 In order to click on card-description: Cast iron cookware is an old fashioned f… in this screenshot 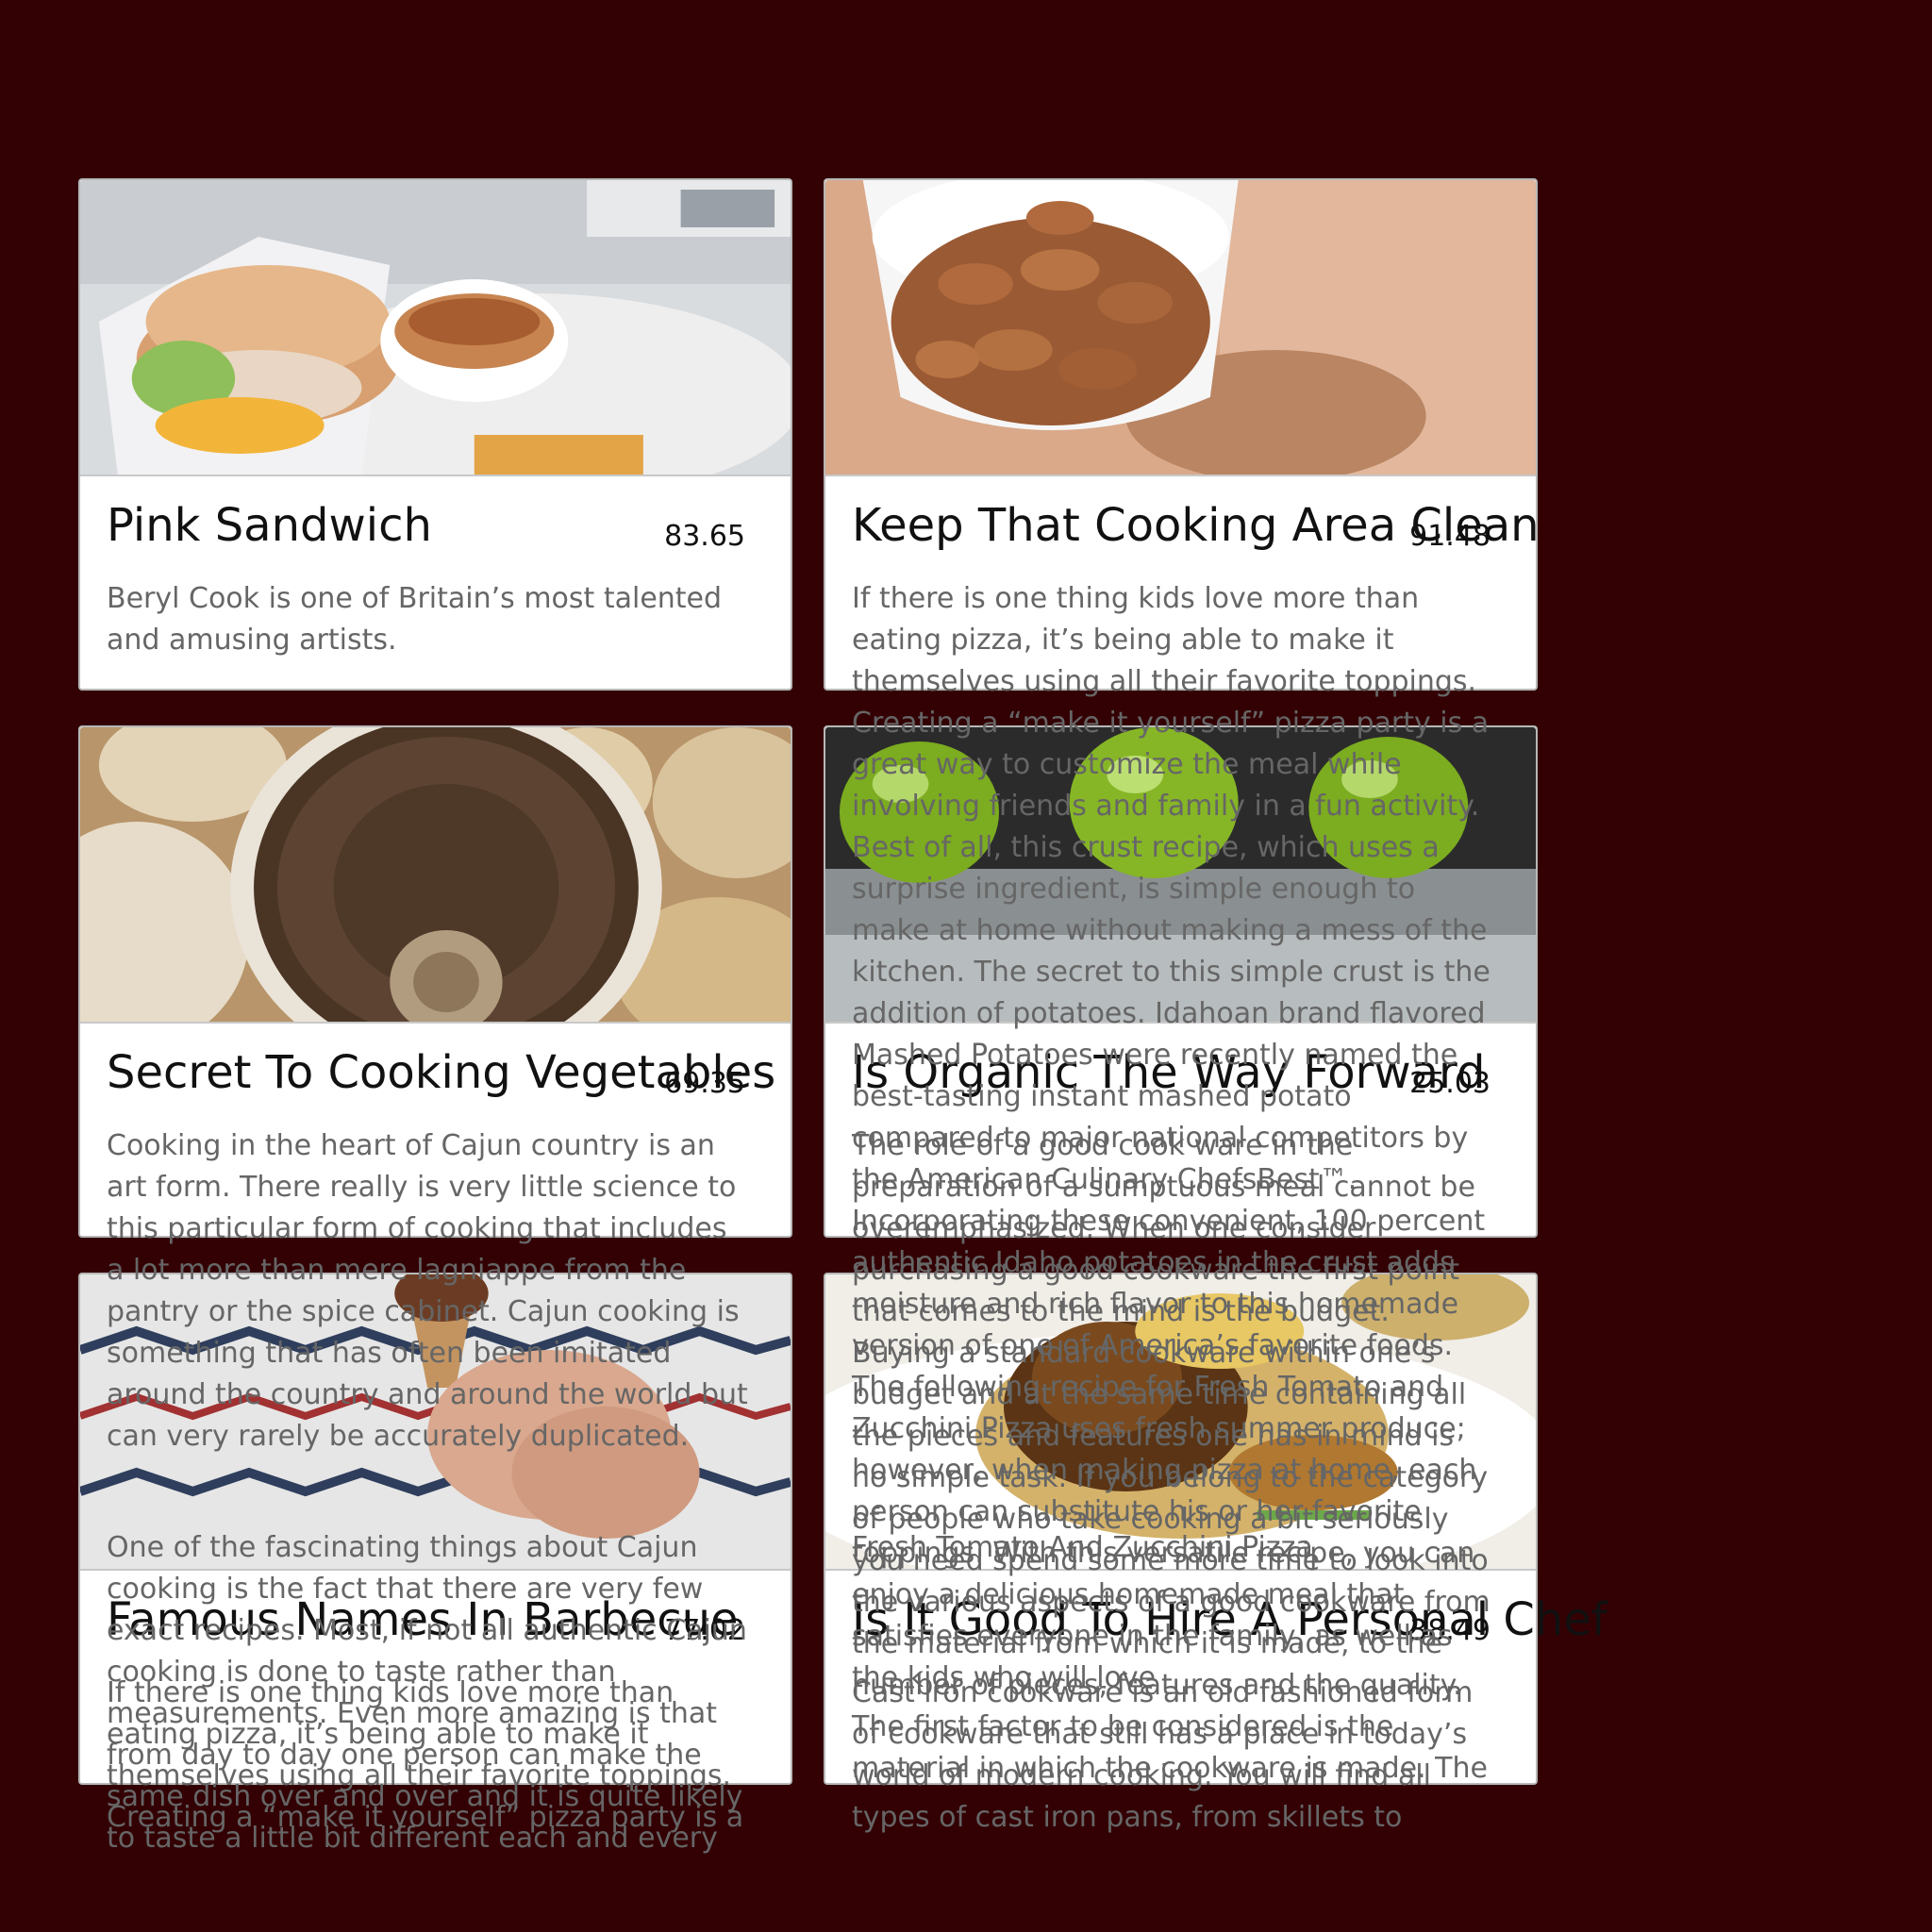, I will do `click(1163, 1755)`.